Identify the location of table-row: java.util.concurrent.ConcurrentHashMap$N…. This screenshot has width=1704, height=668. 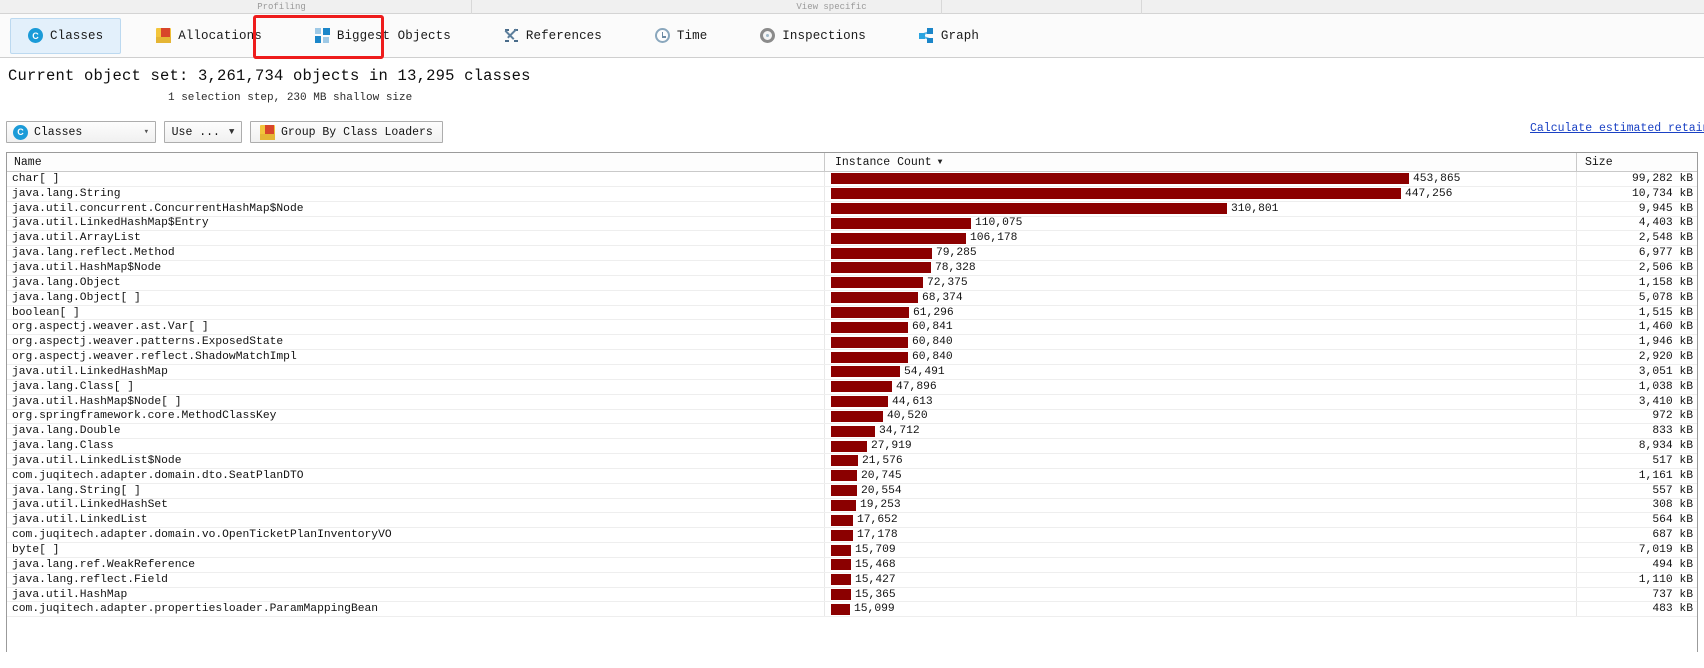
(852, 209).